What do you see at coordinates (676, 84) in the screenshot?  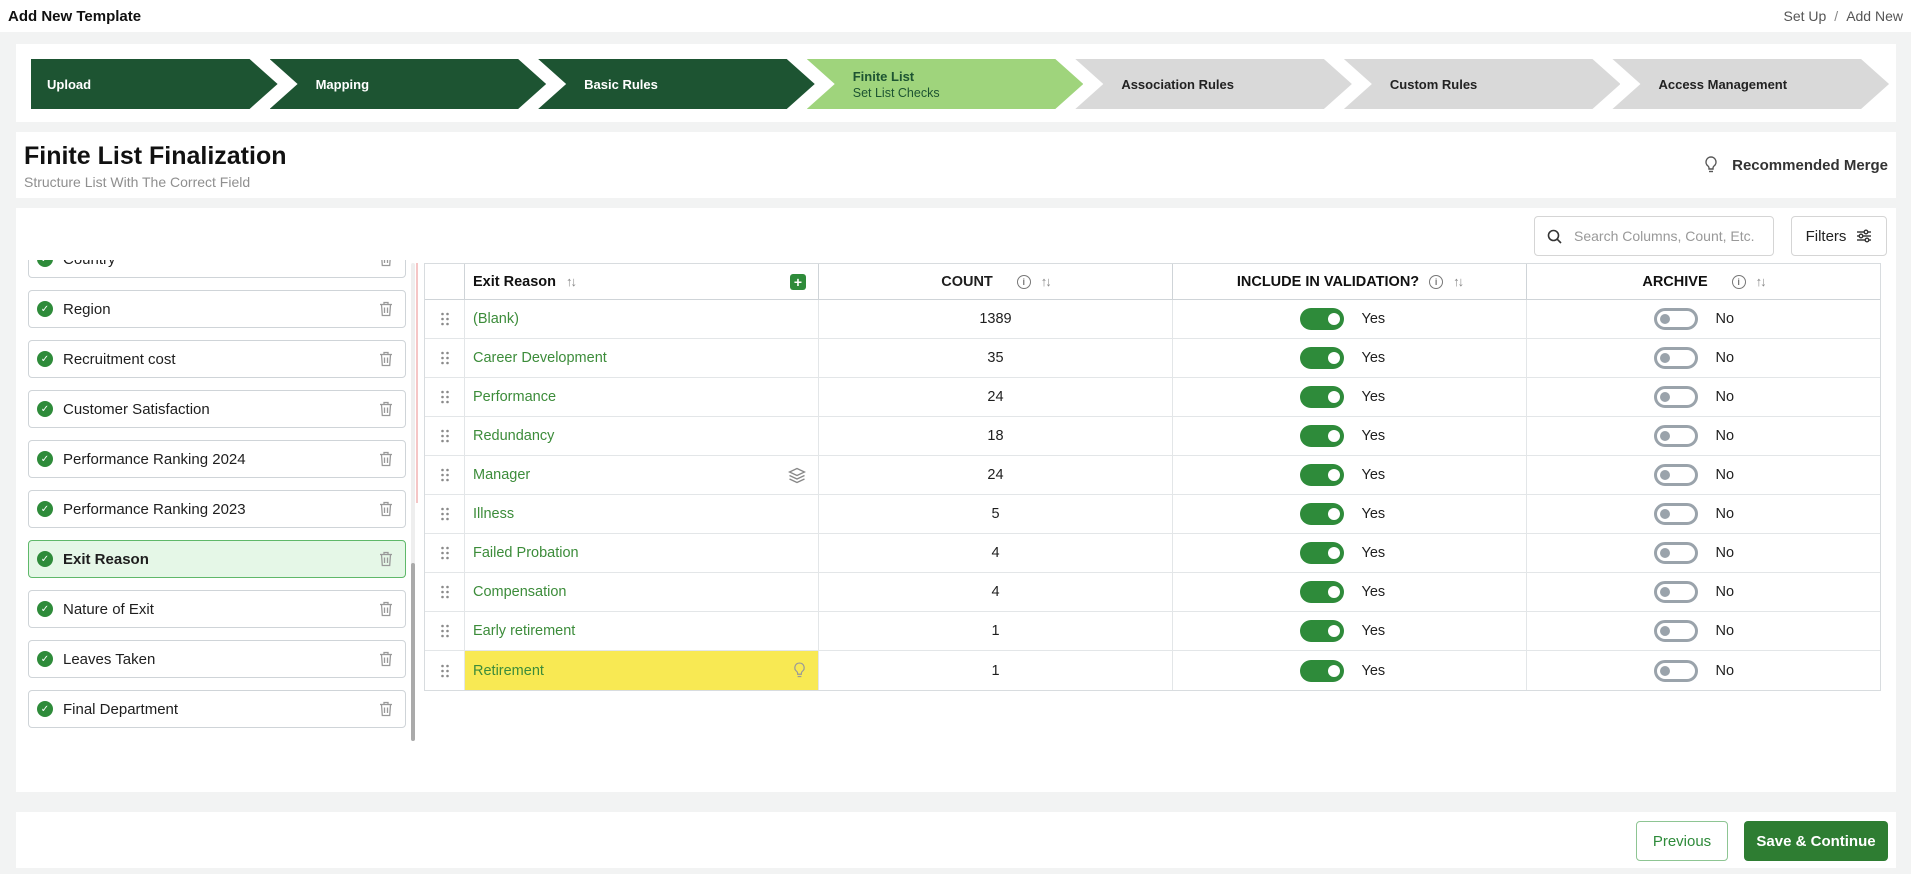 I see `step-basic-rules: Basic Rules` at bounding box center [676, 84].